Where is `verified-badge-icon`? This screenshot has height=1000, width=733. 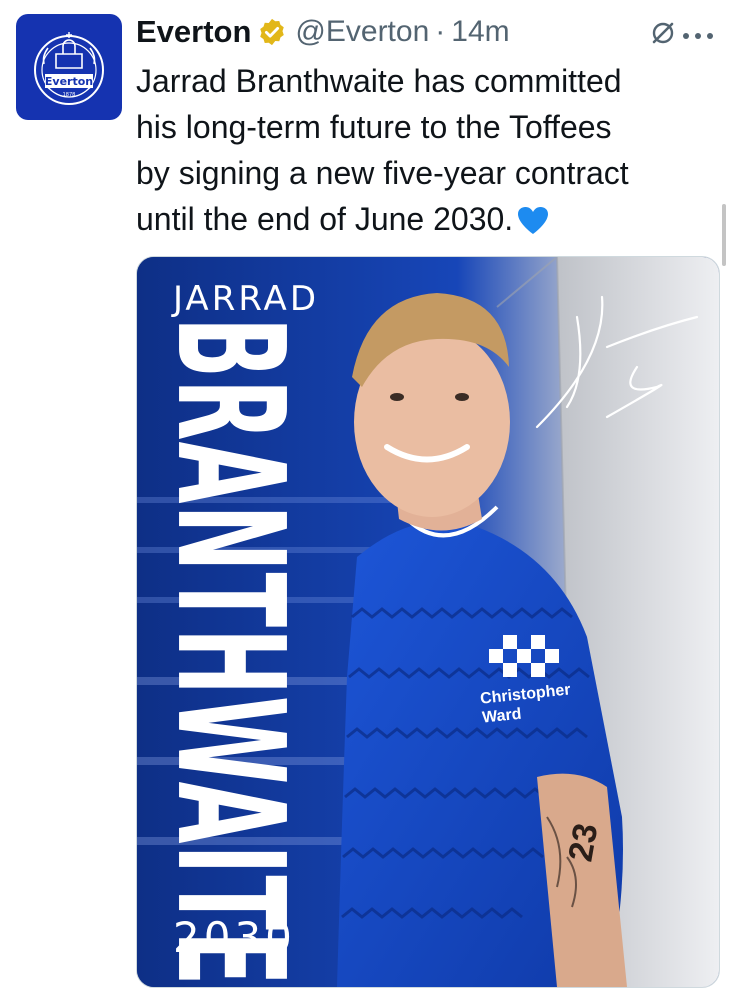
verified-badge-icon is located at coordinates (272, 32).